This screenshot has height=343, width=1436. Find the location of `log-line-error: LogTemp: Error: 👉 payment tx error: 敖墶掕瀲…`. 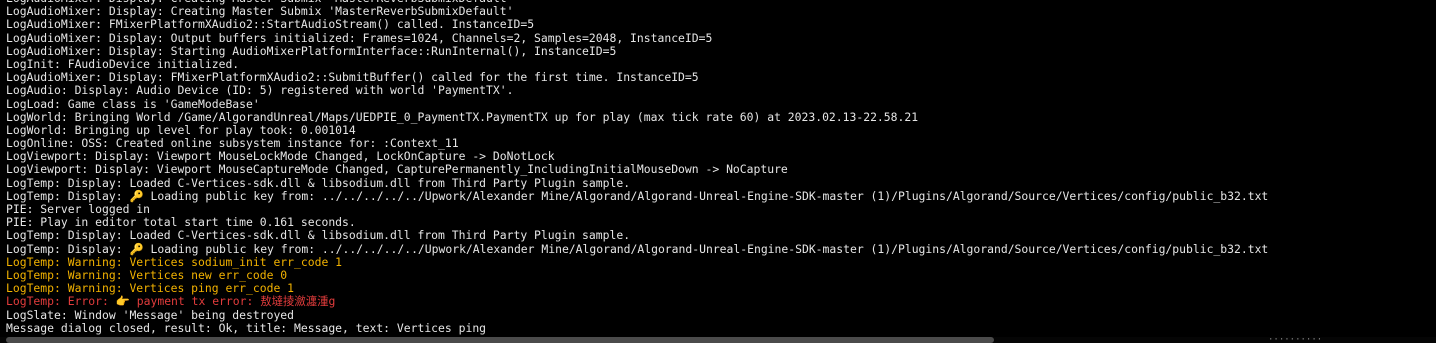

log-line-error: LogTemp: Error: 👉 payment tx error: 敖墶掕瀲… is located at coordinates (171, 301).